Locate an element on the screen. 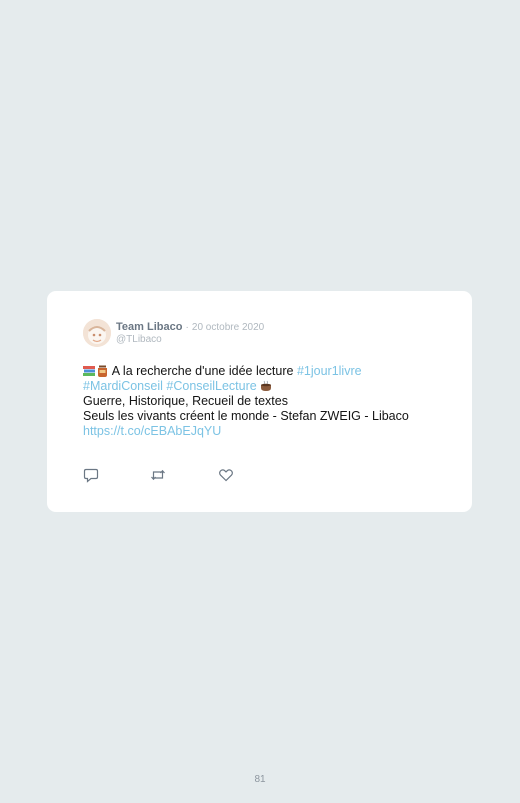 This screenshot has width=520, height=803. retweet-icon is located at coordinates (158, 475).